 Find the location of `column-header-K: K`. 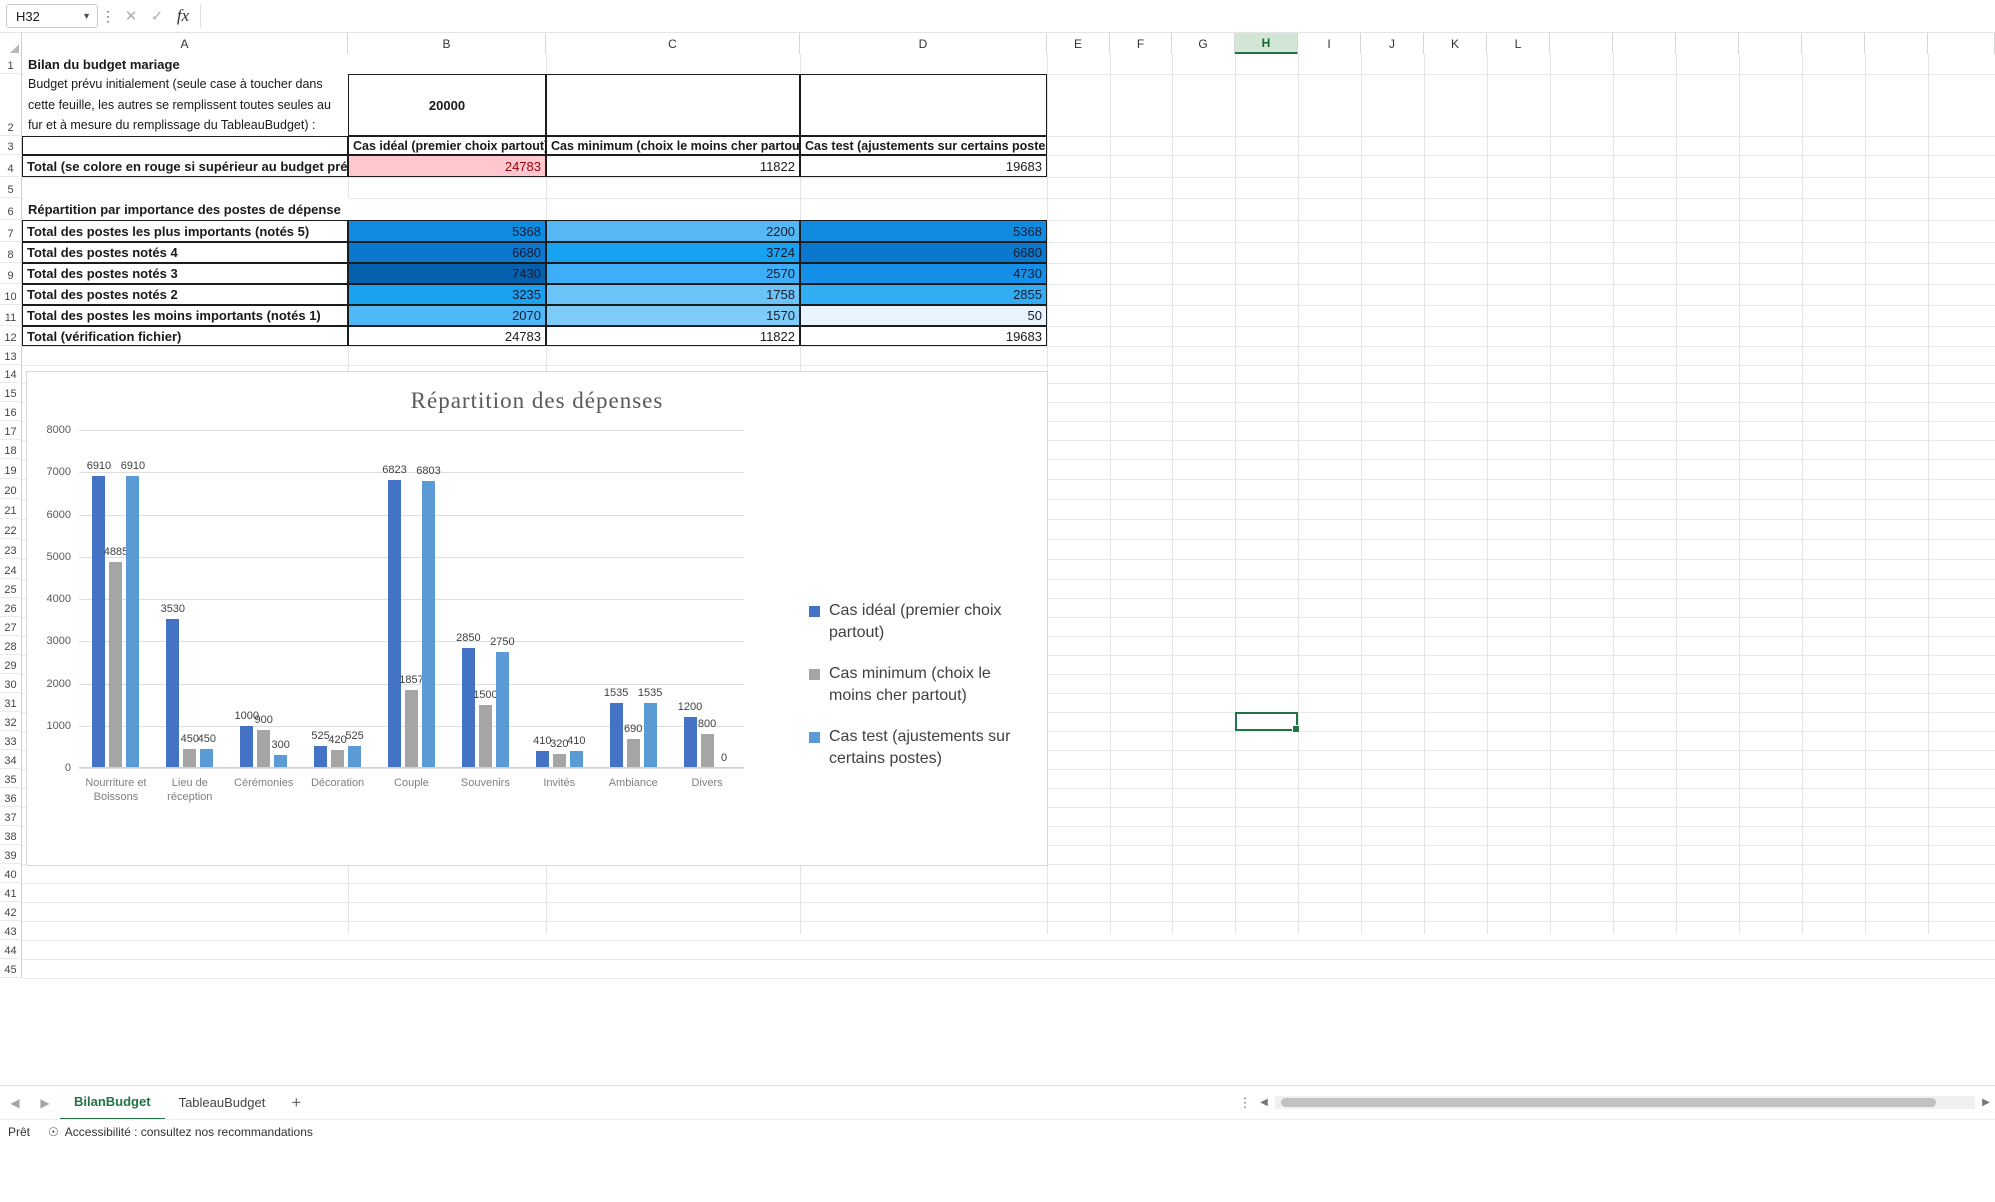

column-header-K: K is located at coordinates (1455, 43).